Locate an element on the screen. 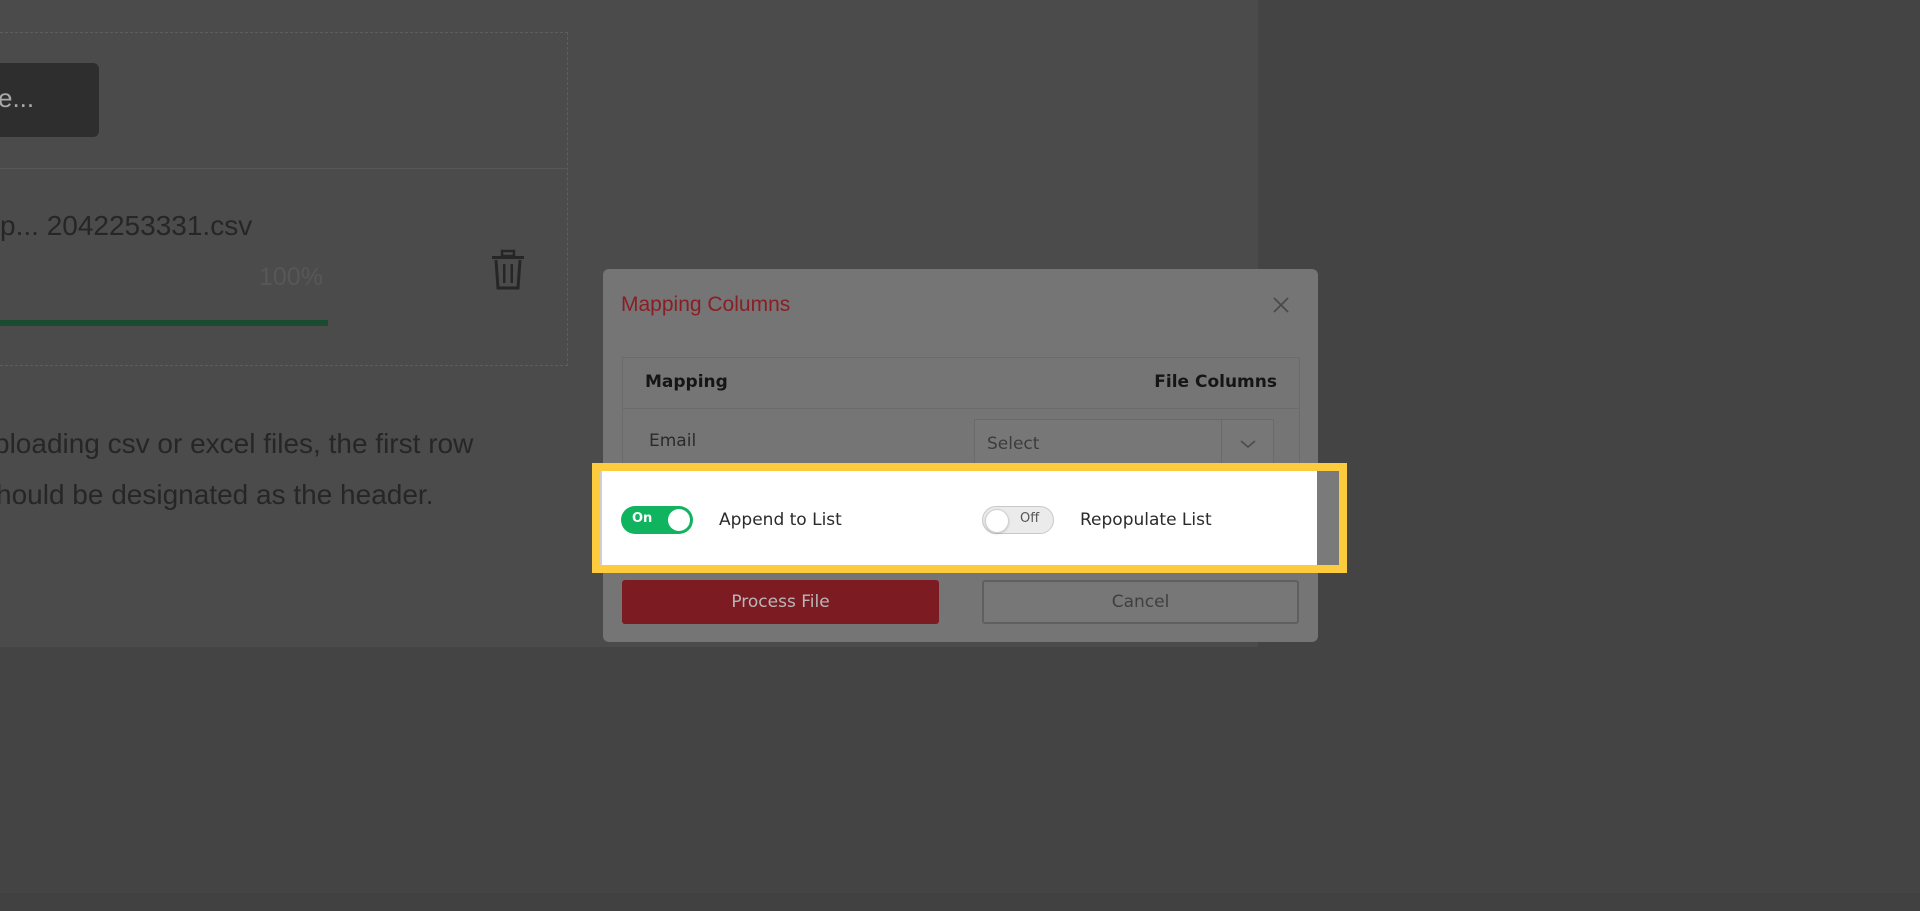 This screenshot has width=1920, height=911. highlight-edge is located at coordinates (601, 518).